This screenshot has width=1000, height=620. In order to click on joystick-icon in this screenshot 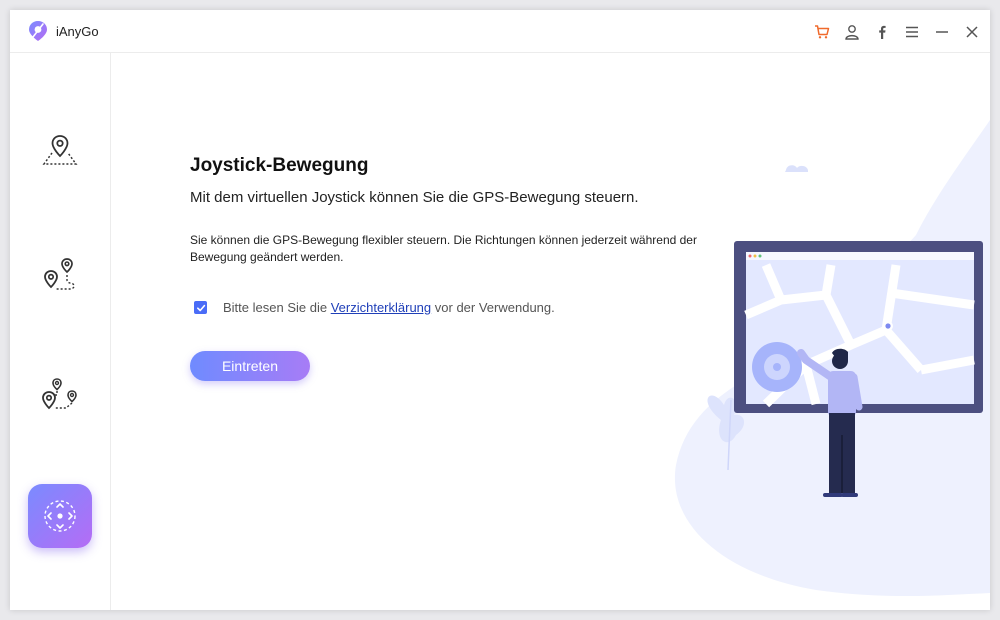, I will do `click(60, 516)`.